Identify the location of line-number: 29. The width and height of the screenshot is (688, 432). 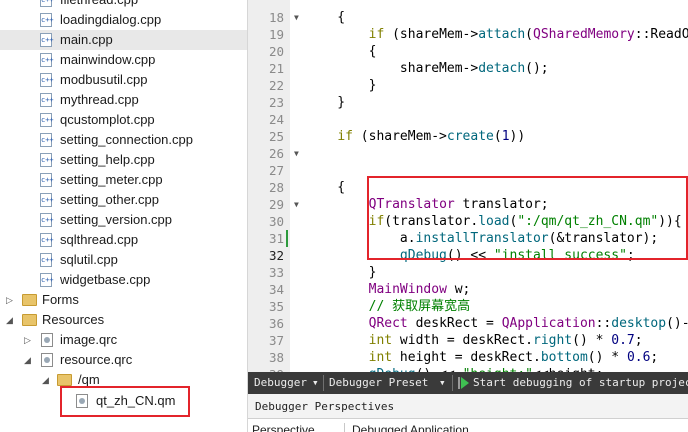
(276, 204).